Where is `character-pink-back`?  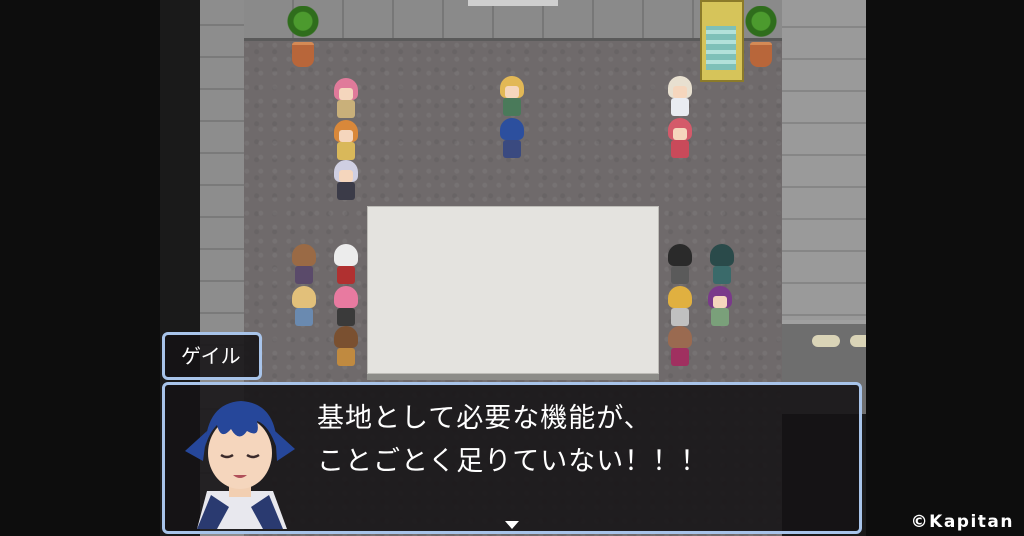 character-pink-back is located at coordinates (346, 307).